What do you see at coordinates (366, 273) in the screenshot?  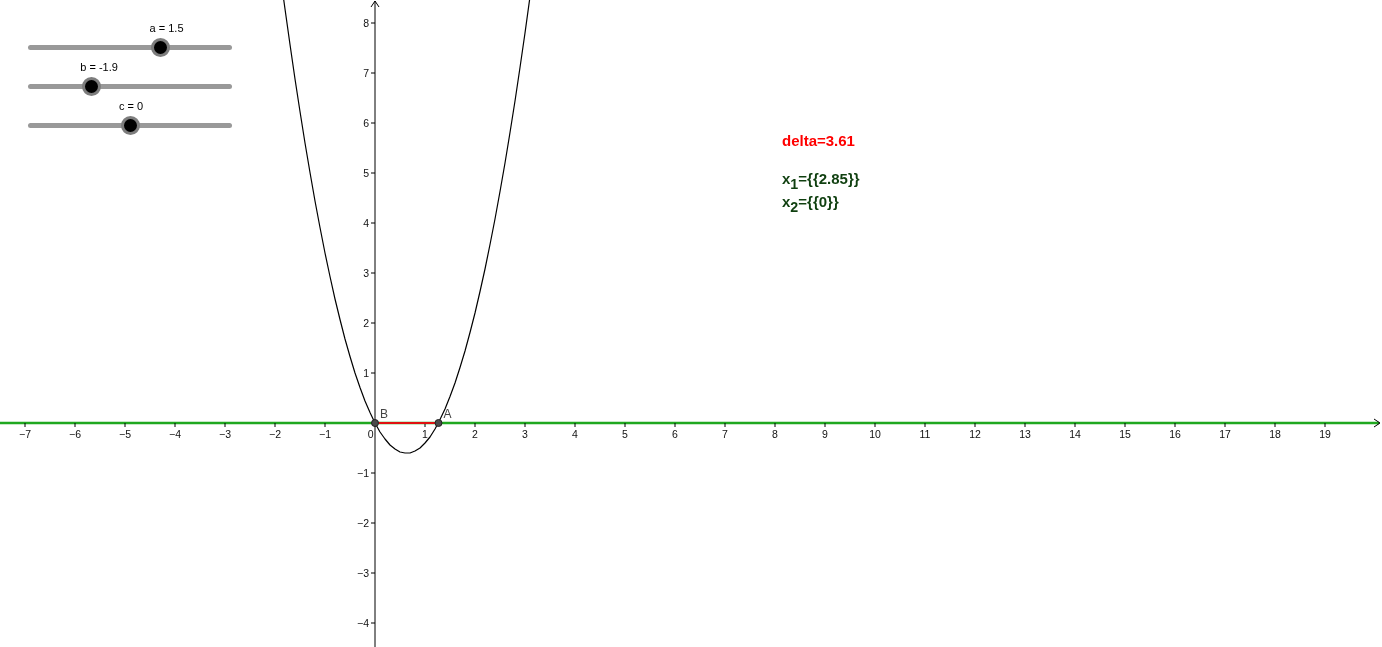 I see `y-tick-label: 3` at bounding box center [366, 273].